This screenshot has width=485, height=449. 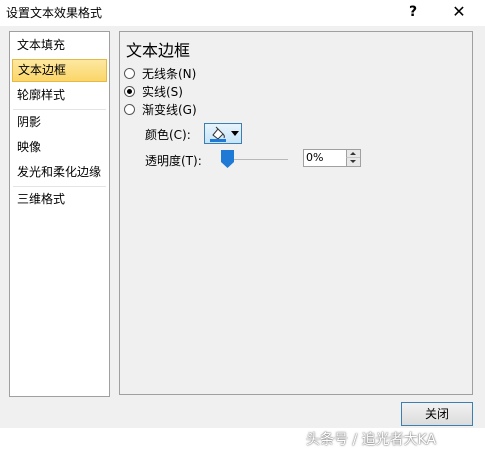 I want to click on close-icon: ✕, so click(x=459, y=12).